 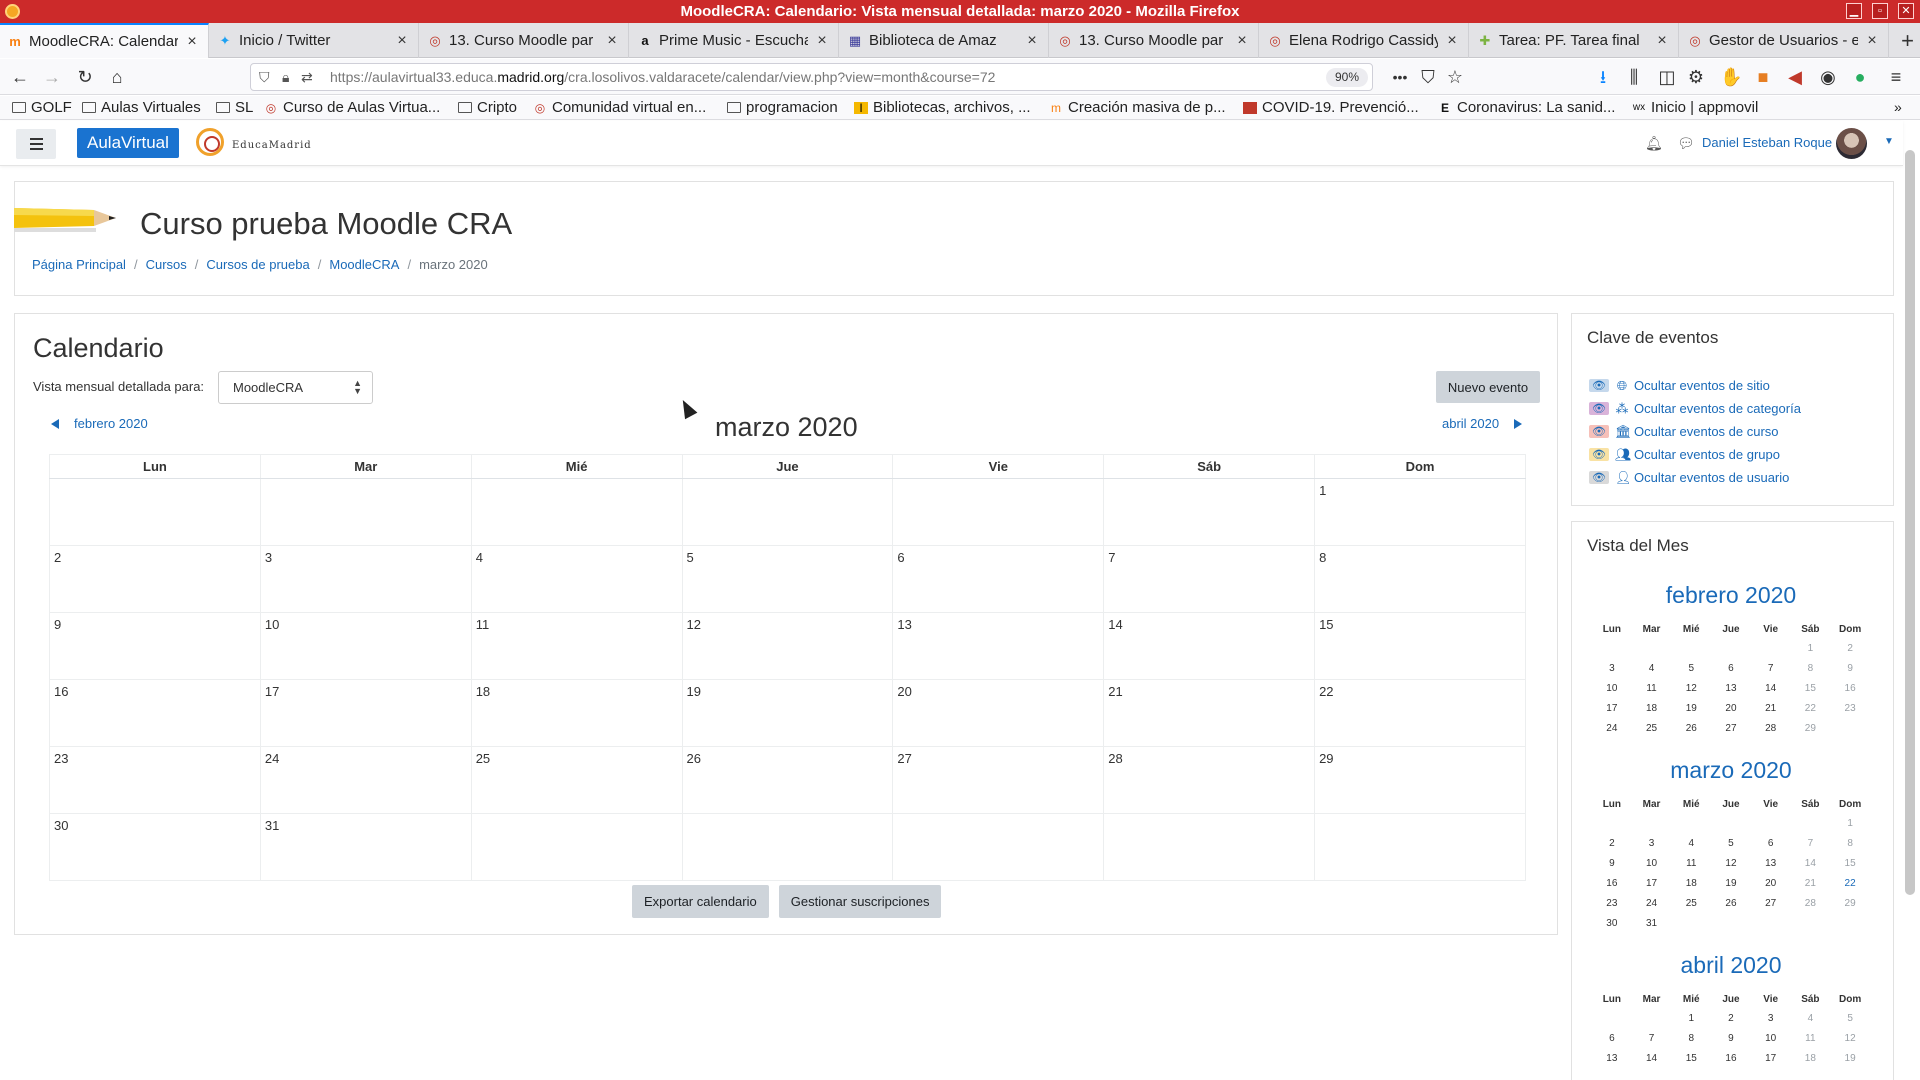 I want to click on export-calendar-button: Exportar calendario, so click(x=700, y=901).